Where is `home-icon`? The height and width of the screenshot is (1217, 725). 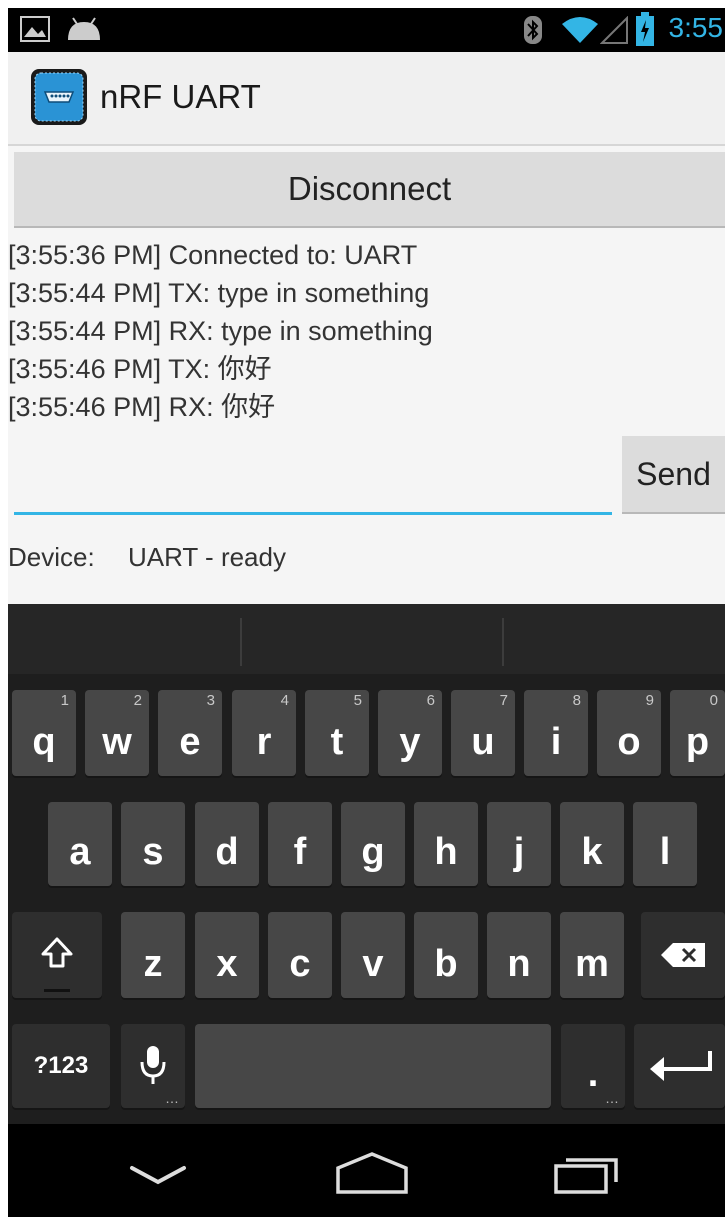 home-icon is located at coordinates (372, 1173).